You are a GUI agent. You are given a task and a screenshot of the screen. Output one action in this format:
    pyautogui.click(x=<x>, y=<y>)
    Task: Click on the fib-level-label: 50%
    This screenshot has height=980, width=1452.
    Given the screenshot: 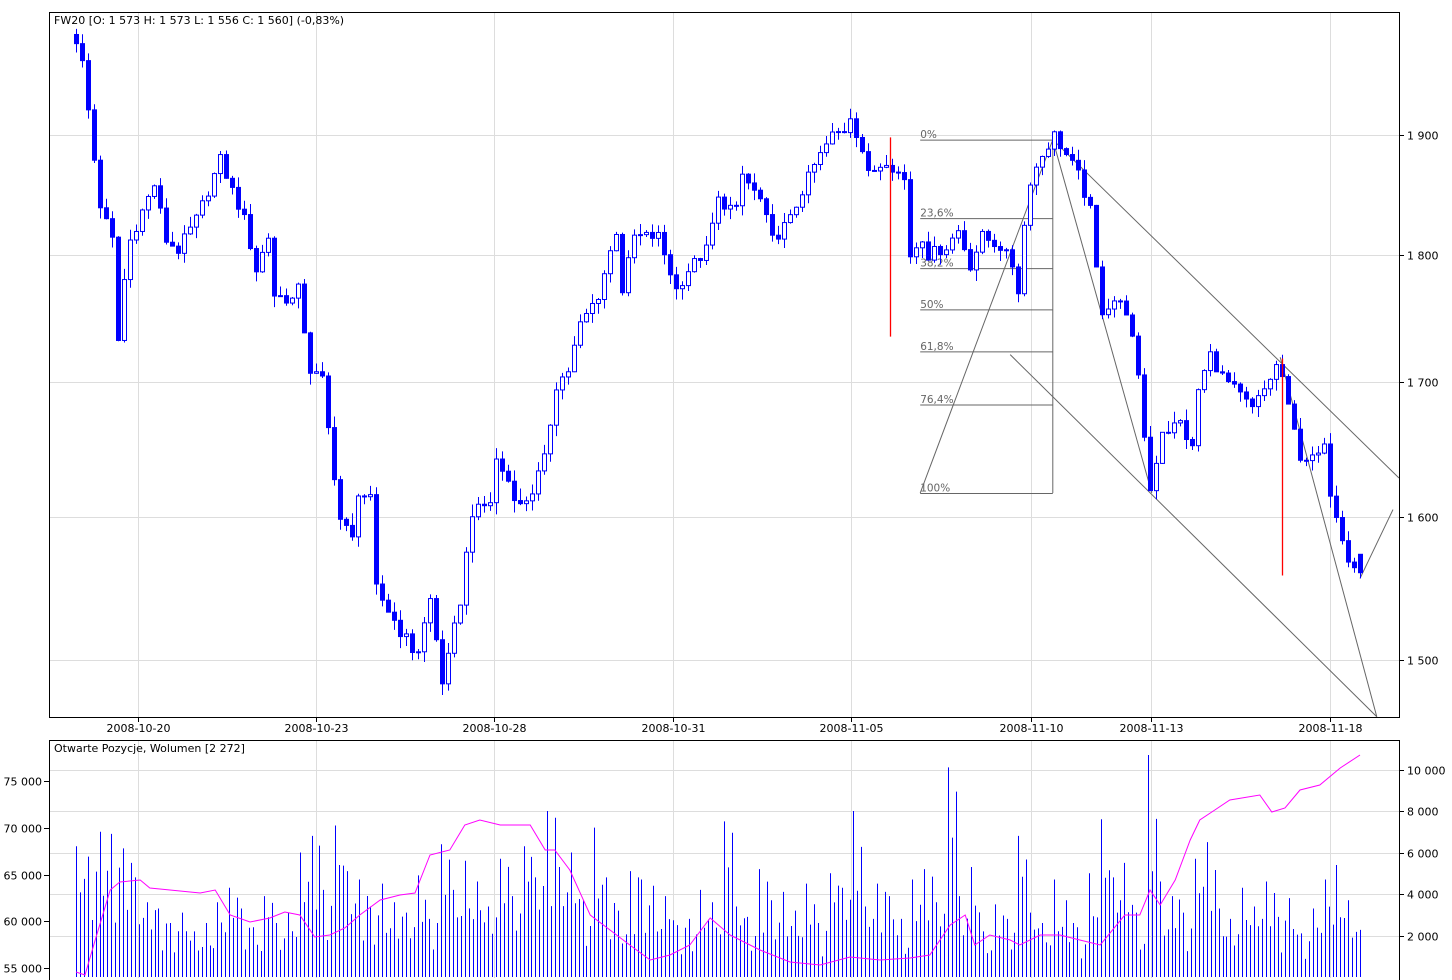 What is the action you would take?
    pyautogui.click(x=931, y=305)
    